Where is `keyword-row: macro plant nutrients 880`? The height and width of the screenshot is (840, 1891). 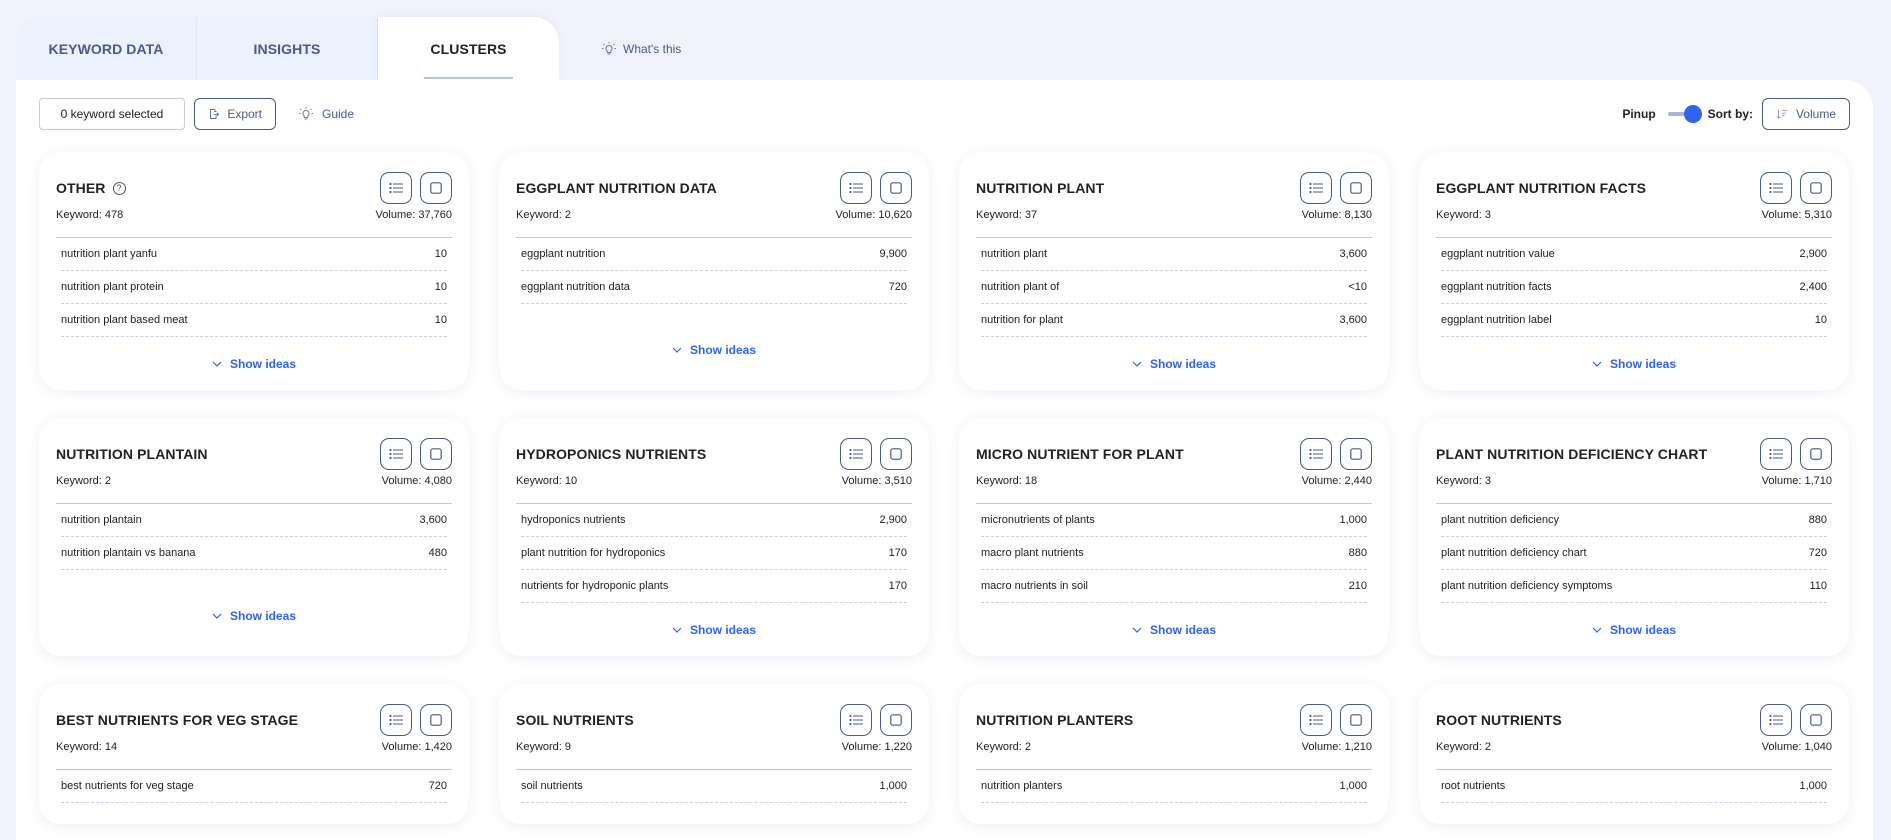 keyword-row: macro plant nutrients 880 is located at coordinates (1174, 553).